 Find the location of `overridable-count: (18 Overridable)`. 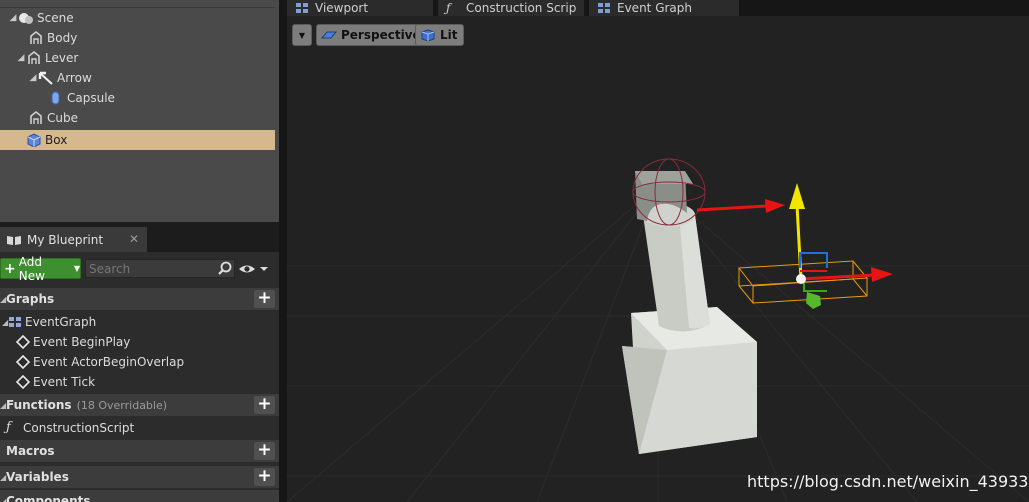

overridable-count: (18 Overridable) is located at coordinates (122, 405).